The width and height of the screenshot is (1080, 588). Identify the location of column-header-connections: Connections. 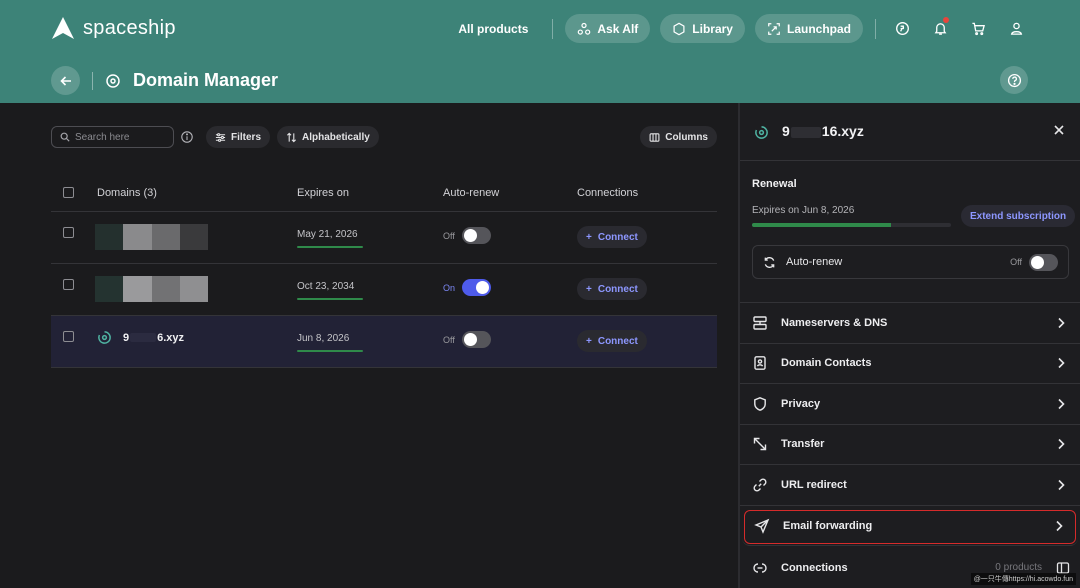
(607, 193).